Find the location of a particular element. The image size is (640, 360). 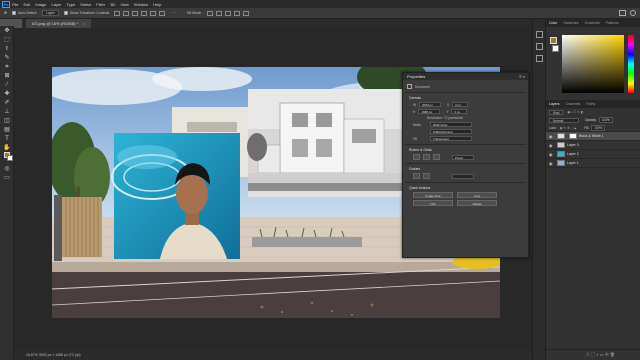

rulers-section-title: Rulers & Grids is located at coordinates (465, 150).